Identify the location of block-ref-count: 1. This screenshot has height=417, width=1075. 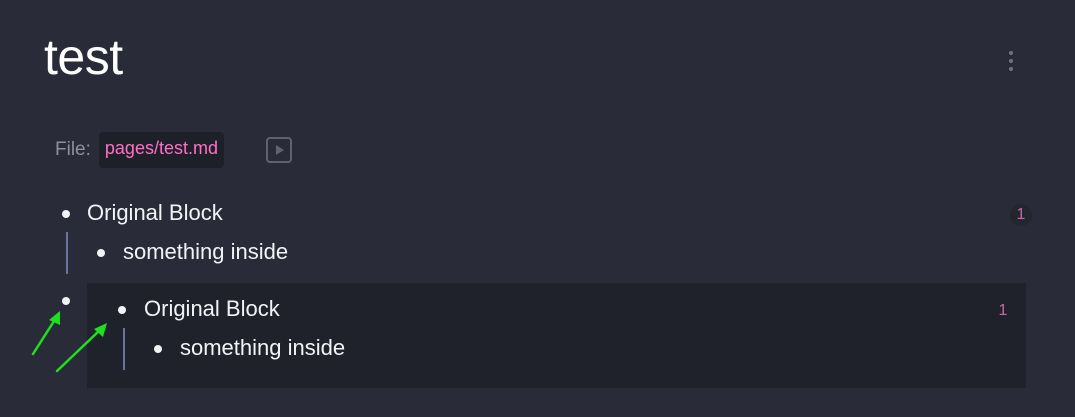
(1021, 215).